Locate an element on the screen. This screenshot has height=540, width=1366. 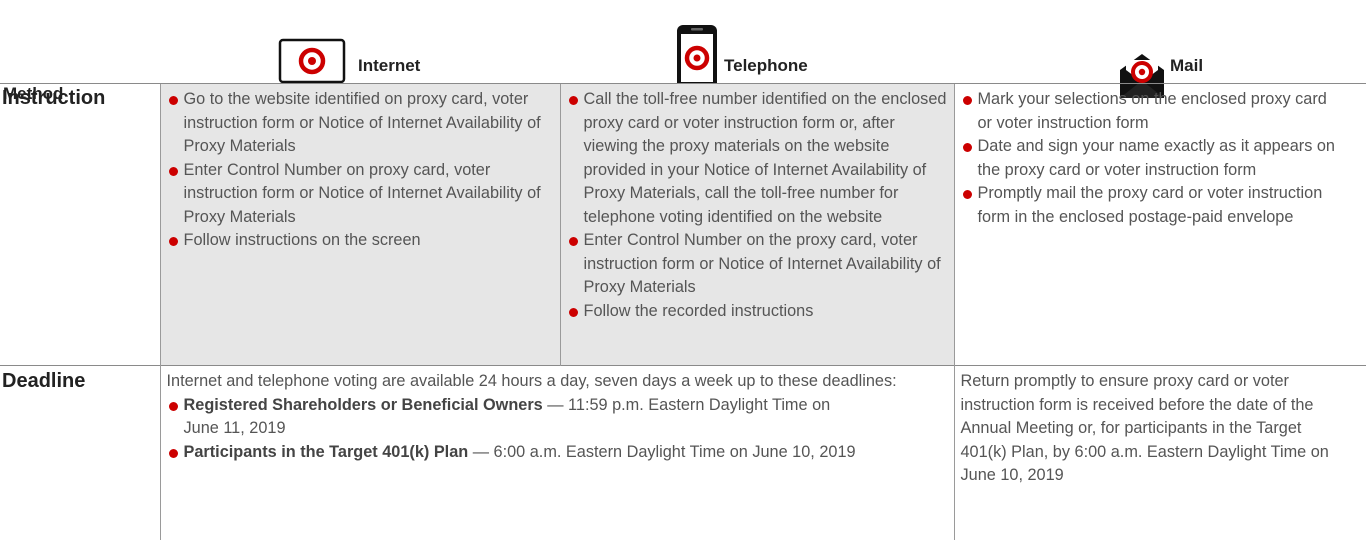
telephone-label: Telephone is located at coordinates (766, 66).